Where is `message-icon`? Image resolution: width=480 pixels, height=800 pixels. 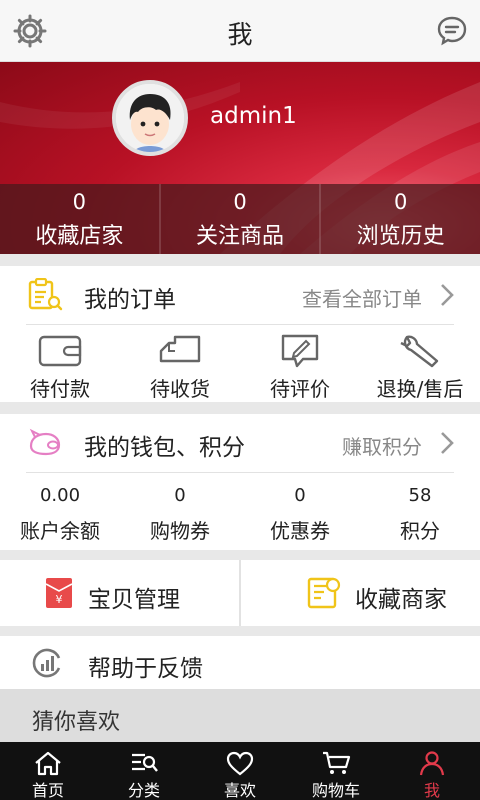 message-icon is located at coordinates (452, 30).